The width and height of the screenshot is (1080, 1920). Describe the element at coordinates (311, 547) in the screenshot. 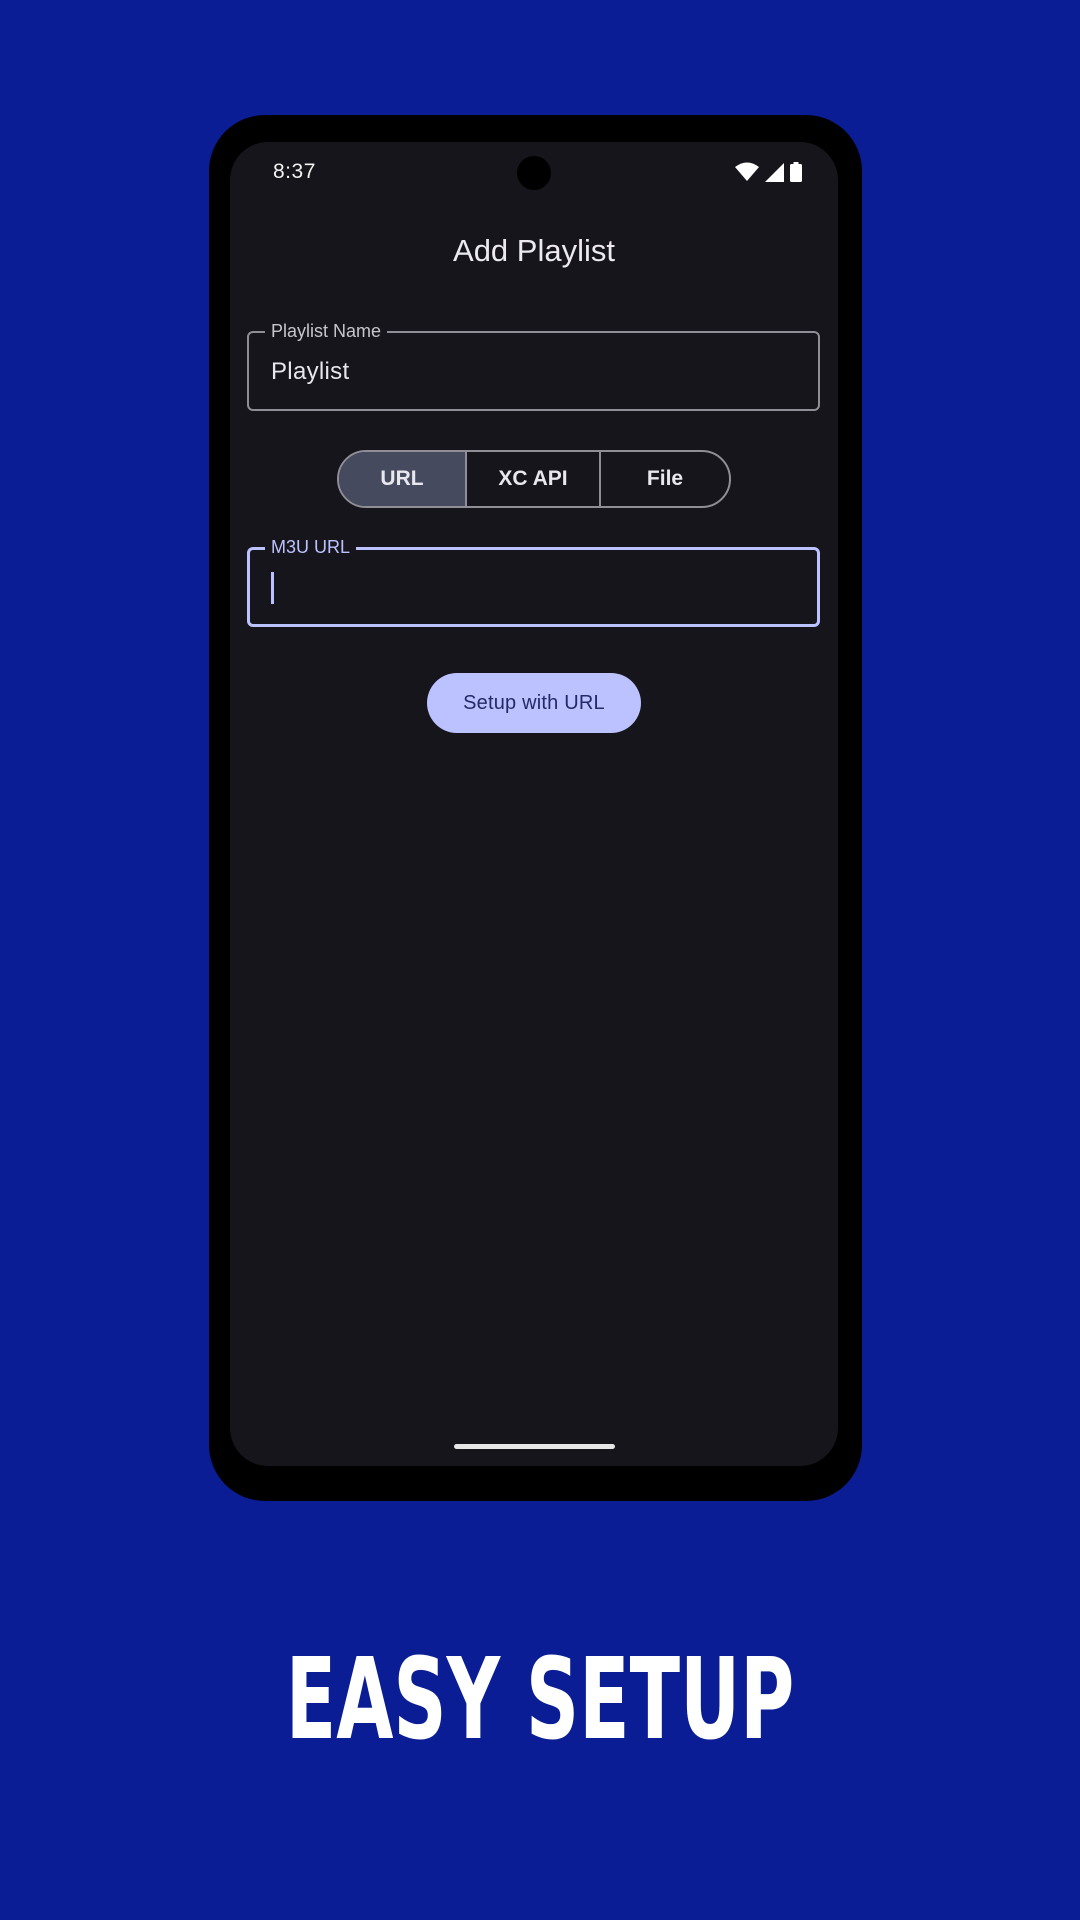

I see `m3u-url-label: M3U URL` at that location.